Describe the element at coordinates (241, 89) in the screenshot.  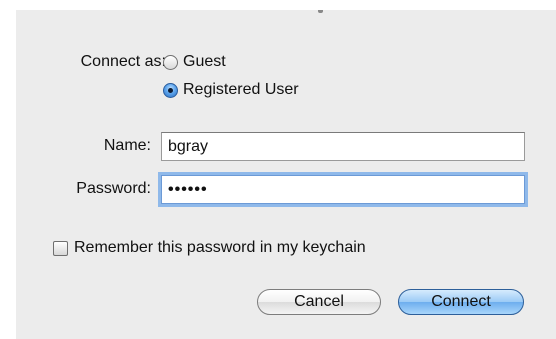
I see `radio-registered-user-label: Registered User` at that location.